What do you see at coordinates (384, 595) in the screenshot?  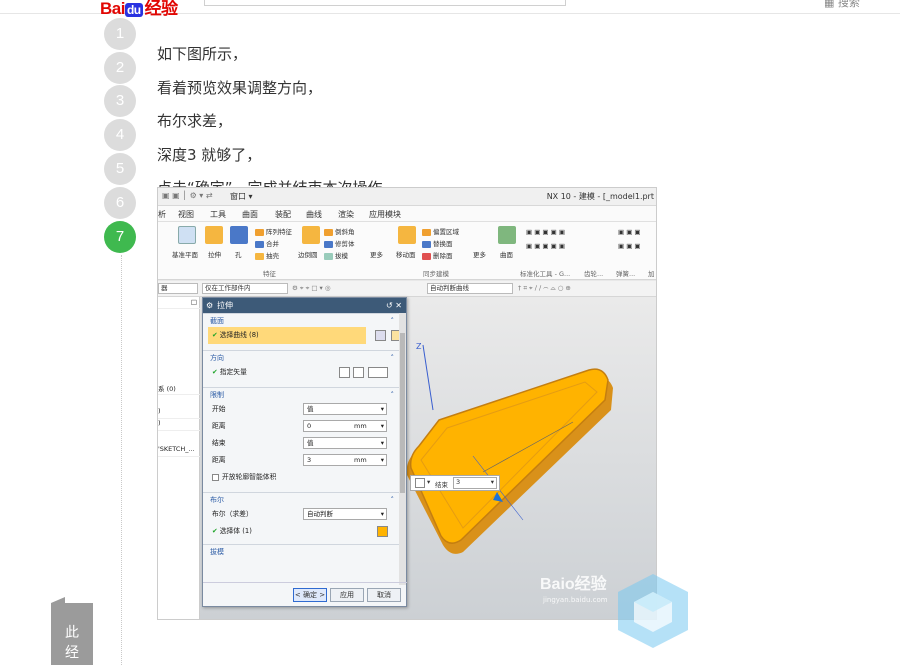 I see `cancel-button: 取消` at bounding box center [384, 595].